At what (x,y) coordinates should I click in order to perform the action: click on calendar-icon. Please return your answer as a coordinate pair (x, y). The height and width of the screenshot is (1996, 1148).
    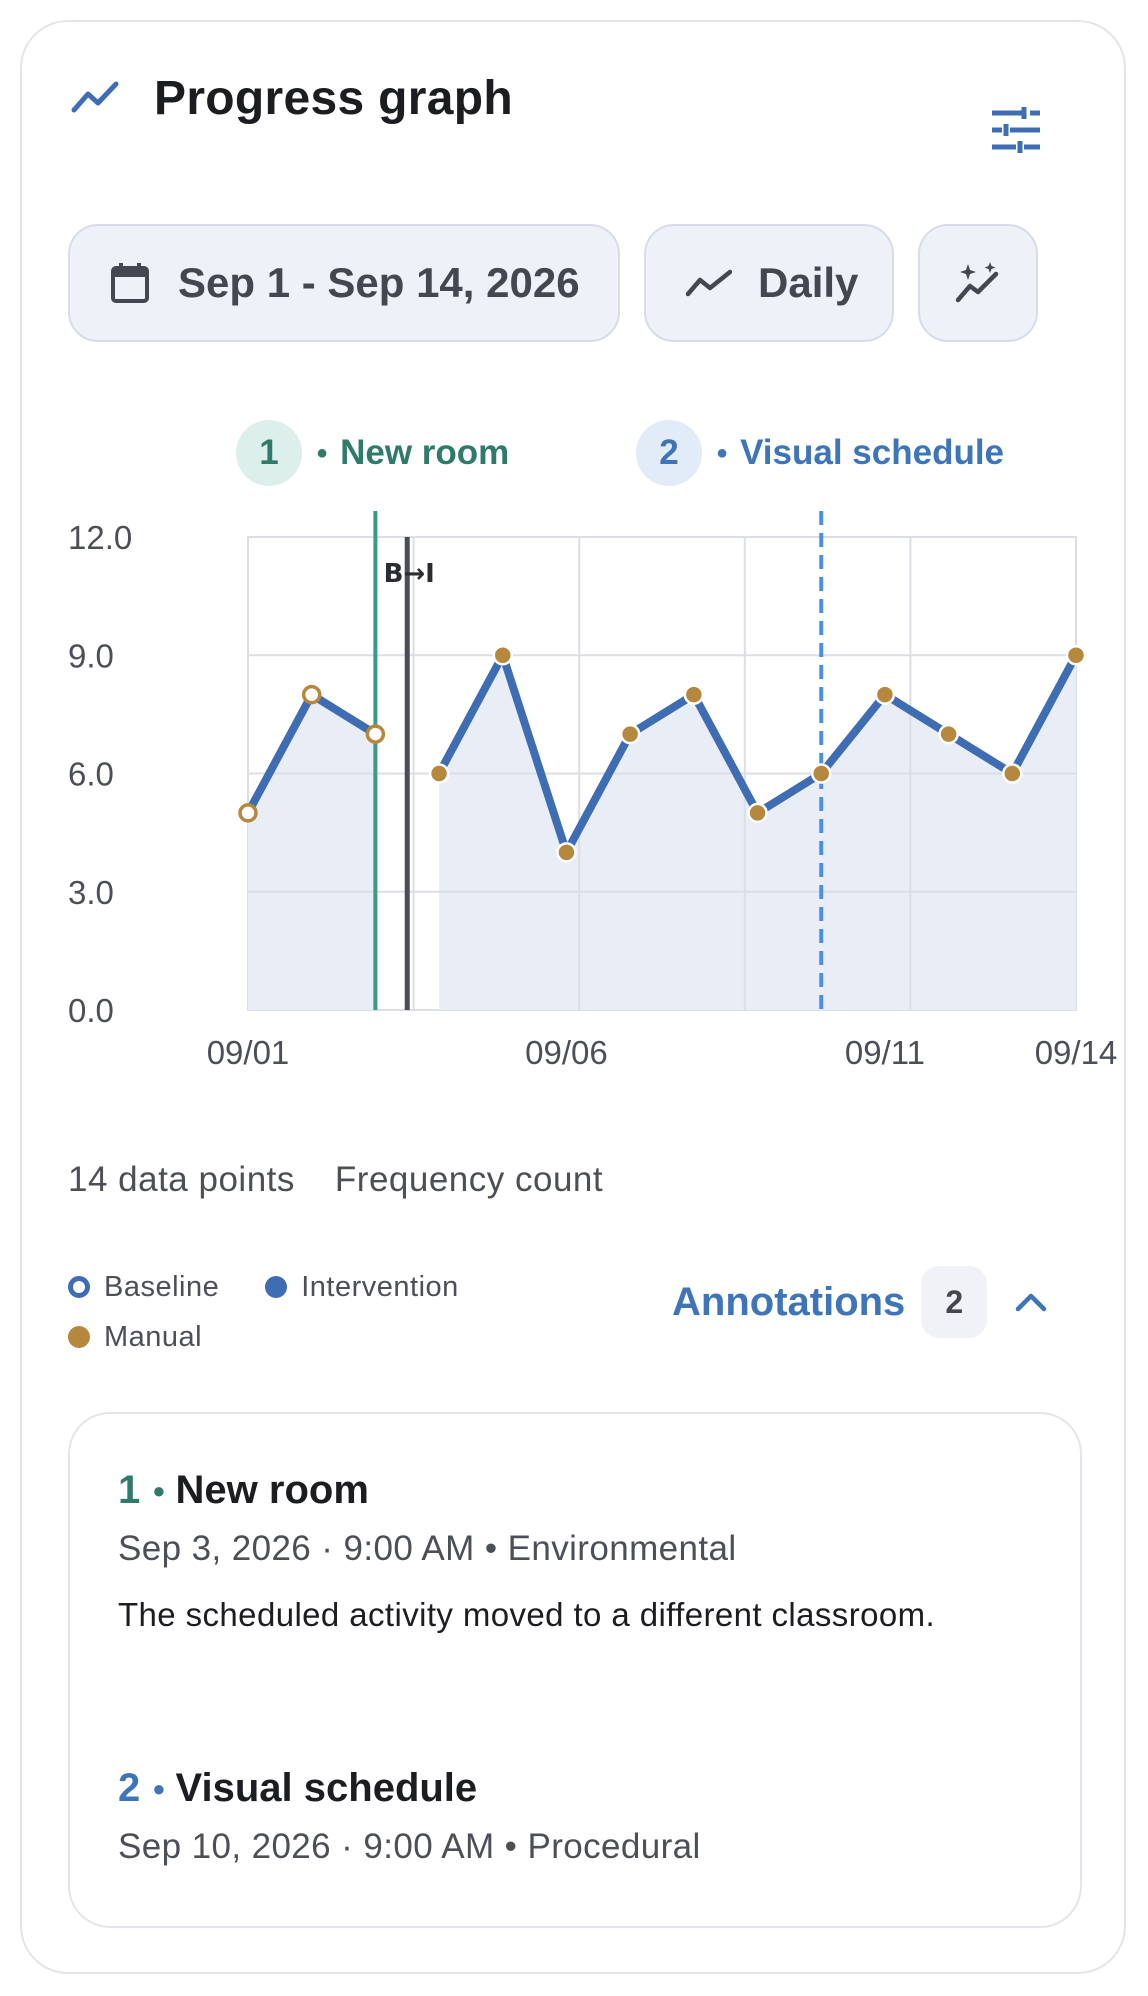
    Looking at the image, I should click on (130, 283).